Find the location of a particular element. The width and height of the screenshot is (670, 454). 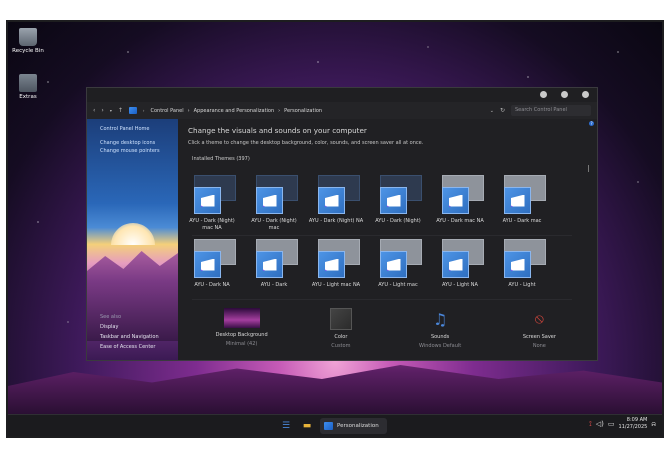

antivirus-icon: ⟟ is located at coordinates (590, 424).